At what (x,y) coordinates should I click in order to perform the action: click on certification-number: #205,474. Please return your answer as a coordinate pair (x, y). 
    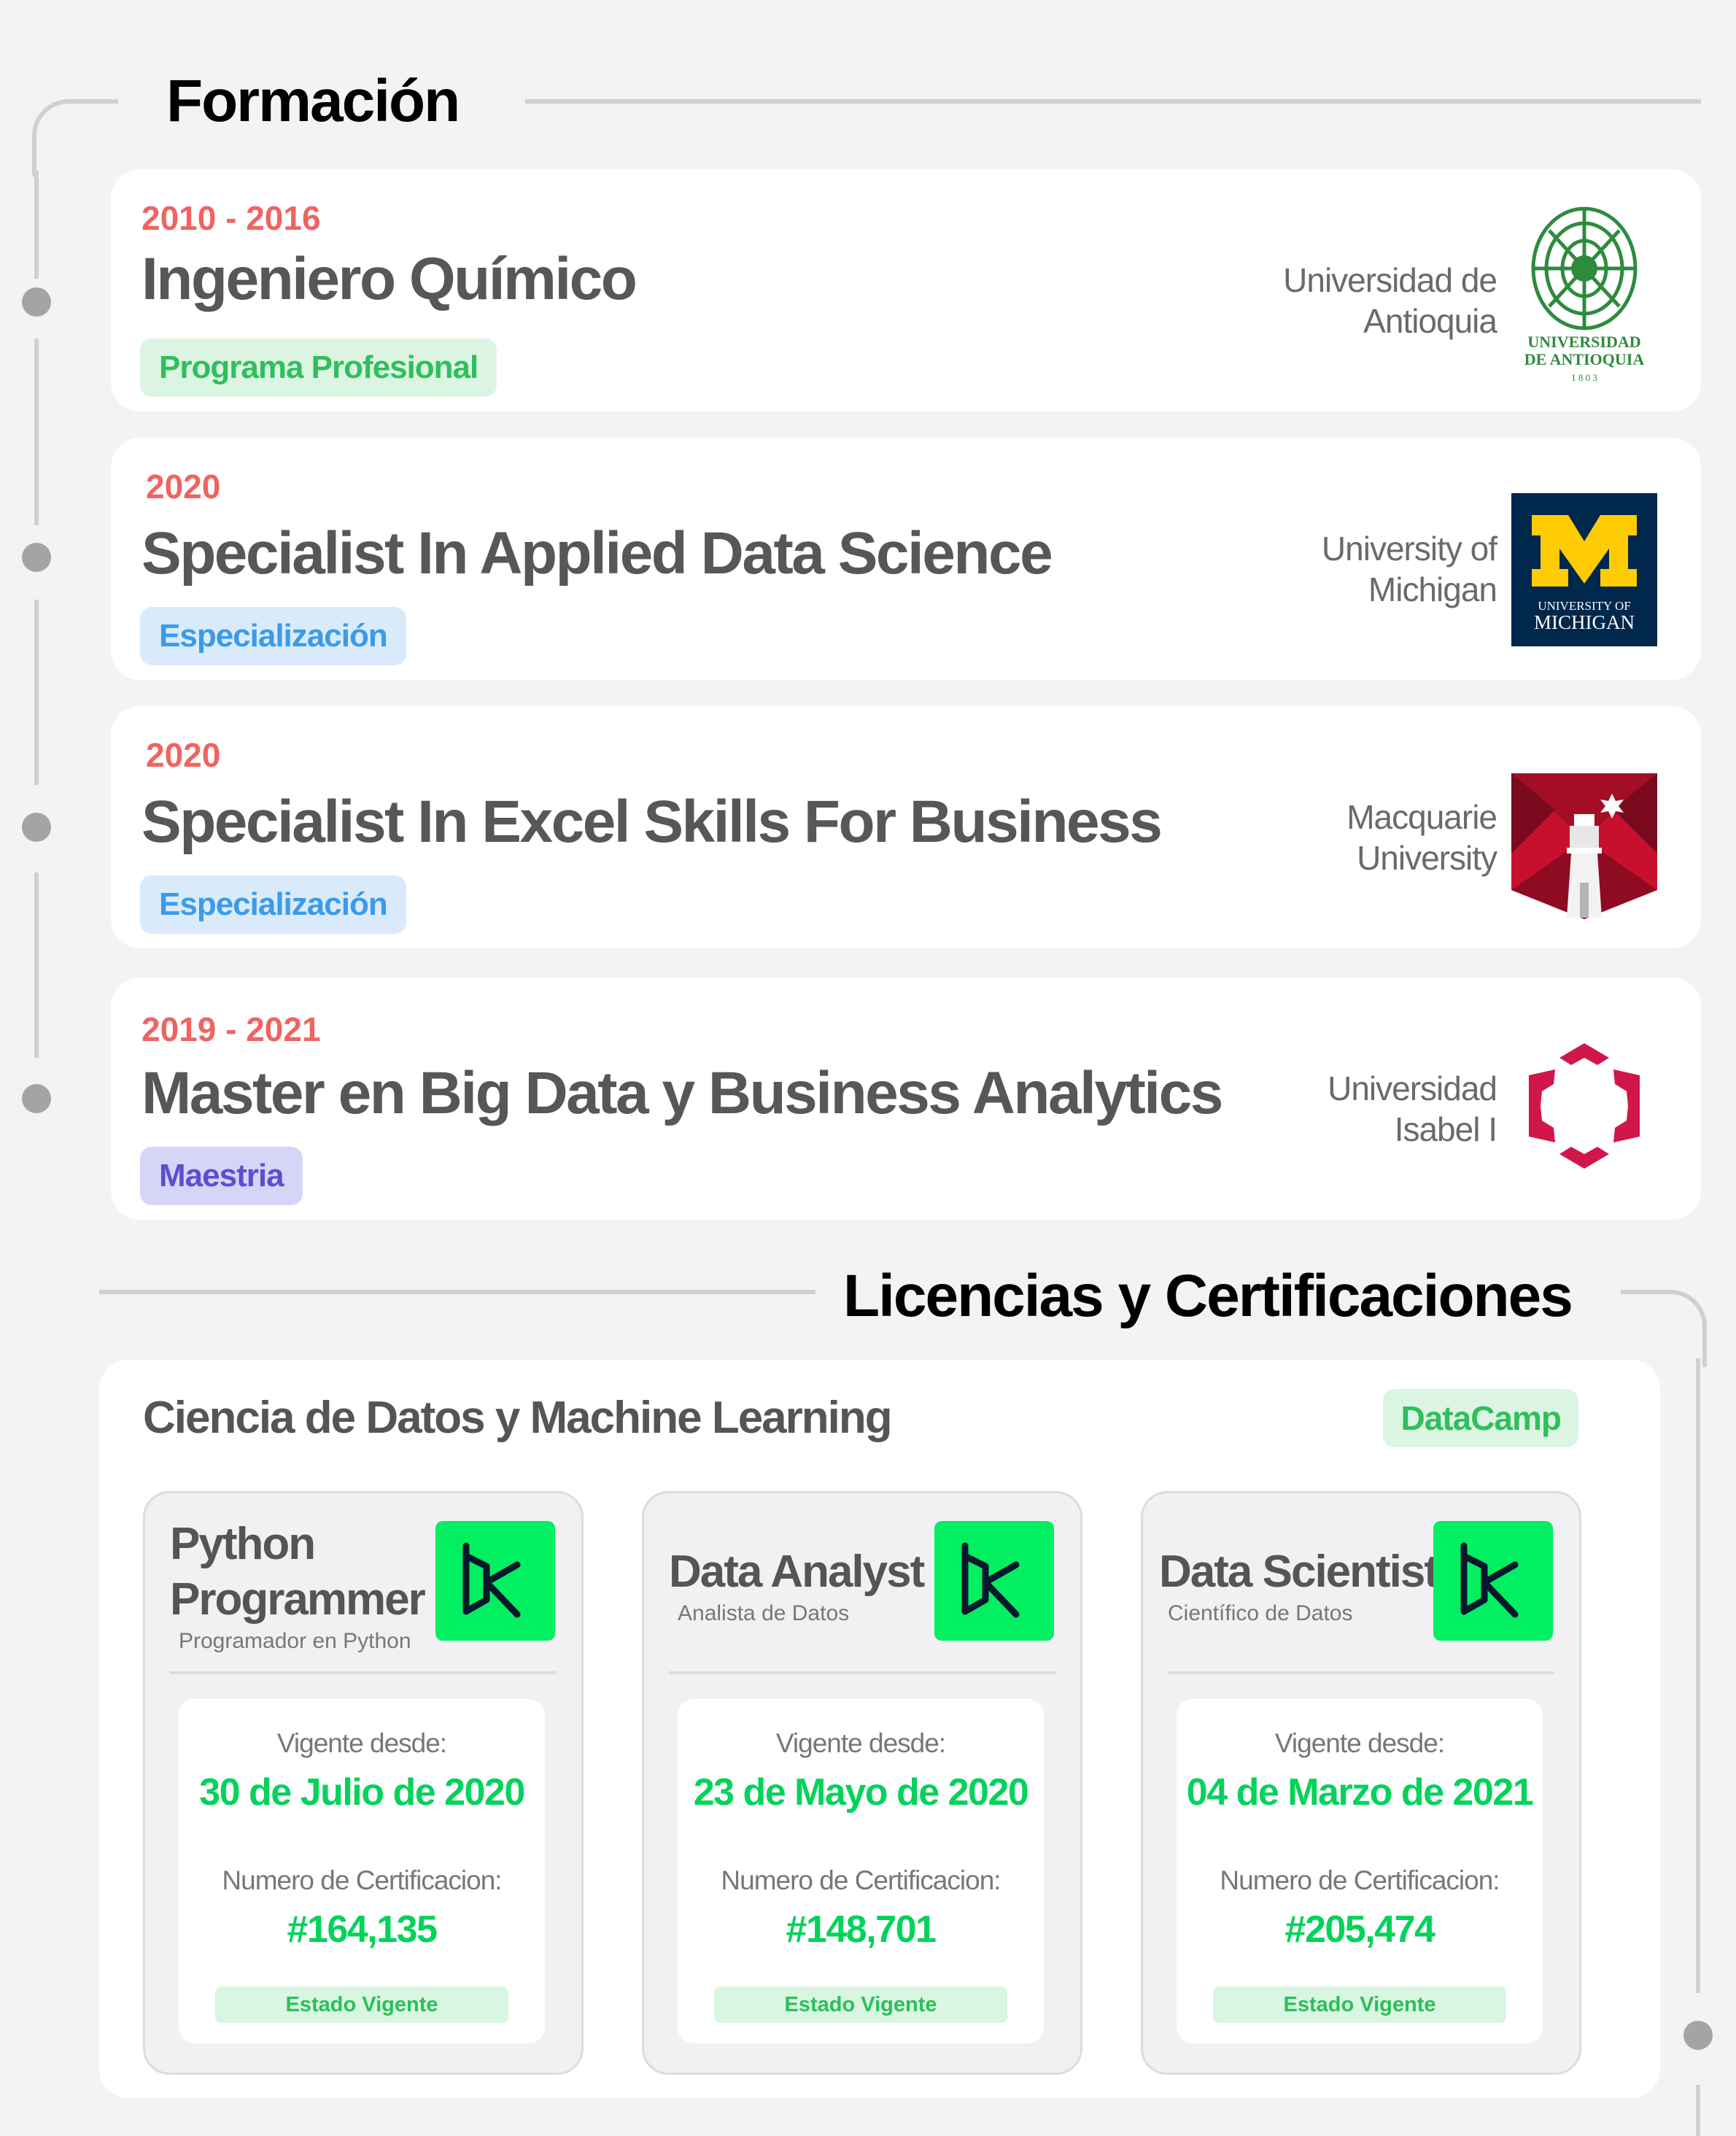
    Looking at the image, I should click on (1359, 1930).